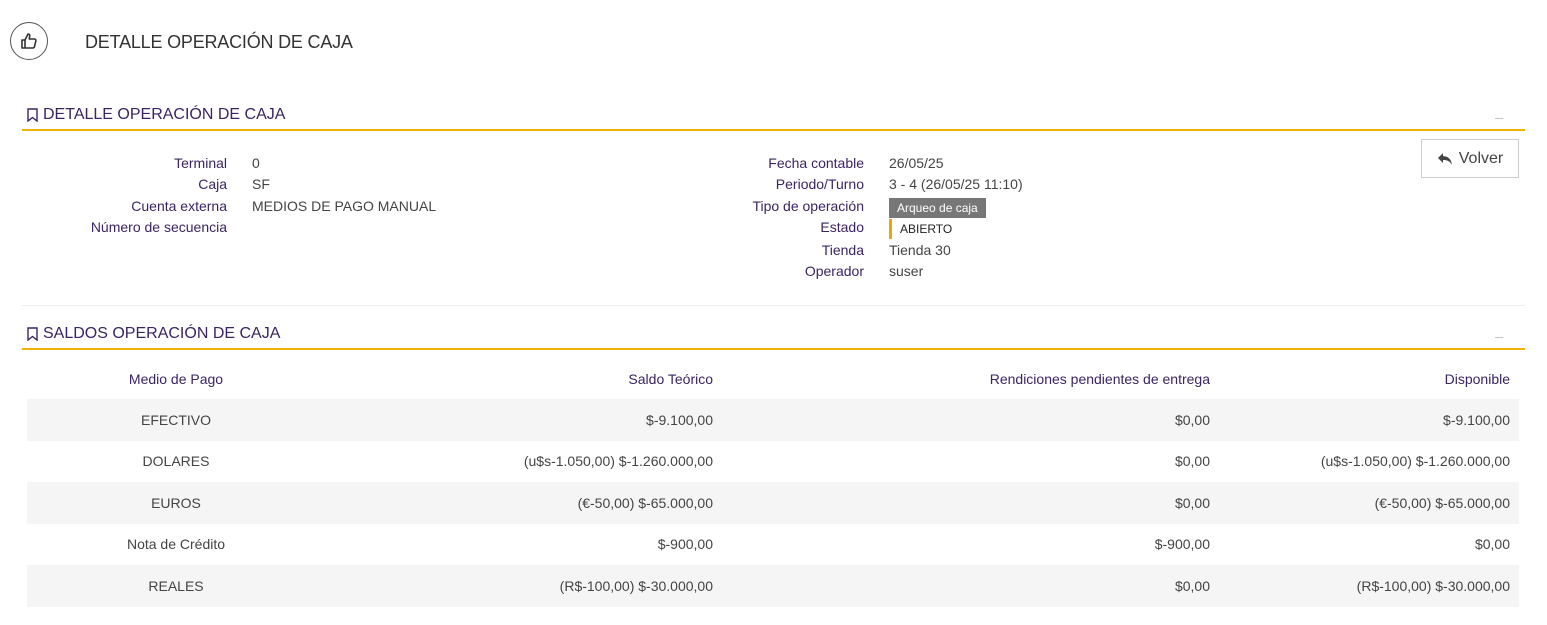  I want to click on caja-value: SF, so click(261, 184).